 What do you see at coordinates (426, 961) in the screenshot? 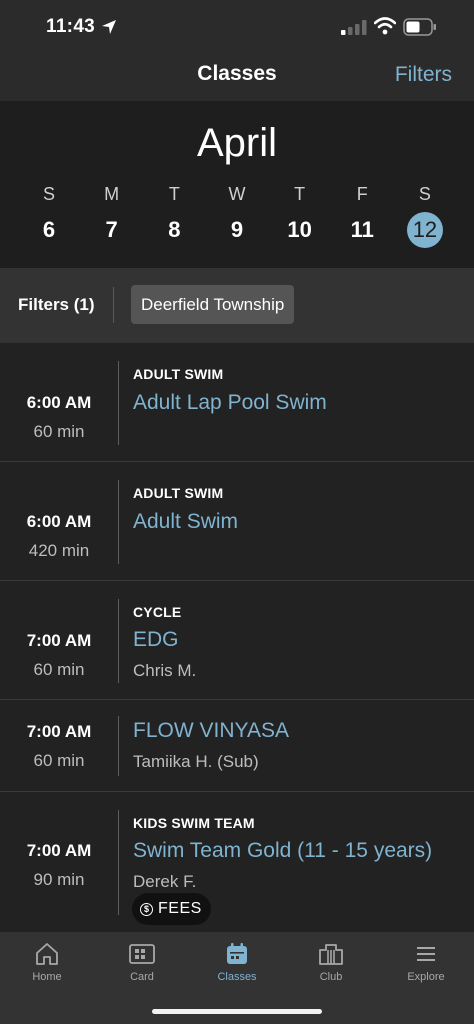
I see `tab-explore: Explore` at bounding box center [426, 961].